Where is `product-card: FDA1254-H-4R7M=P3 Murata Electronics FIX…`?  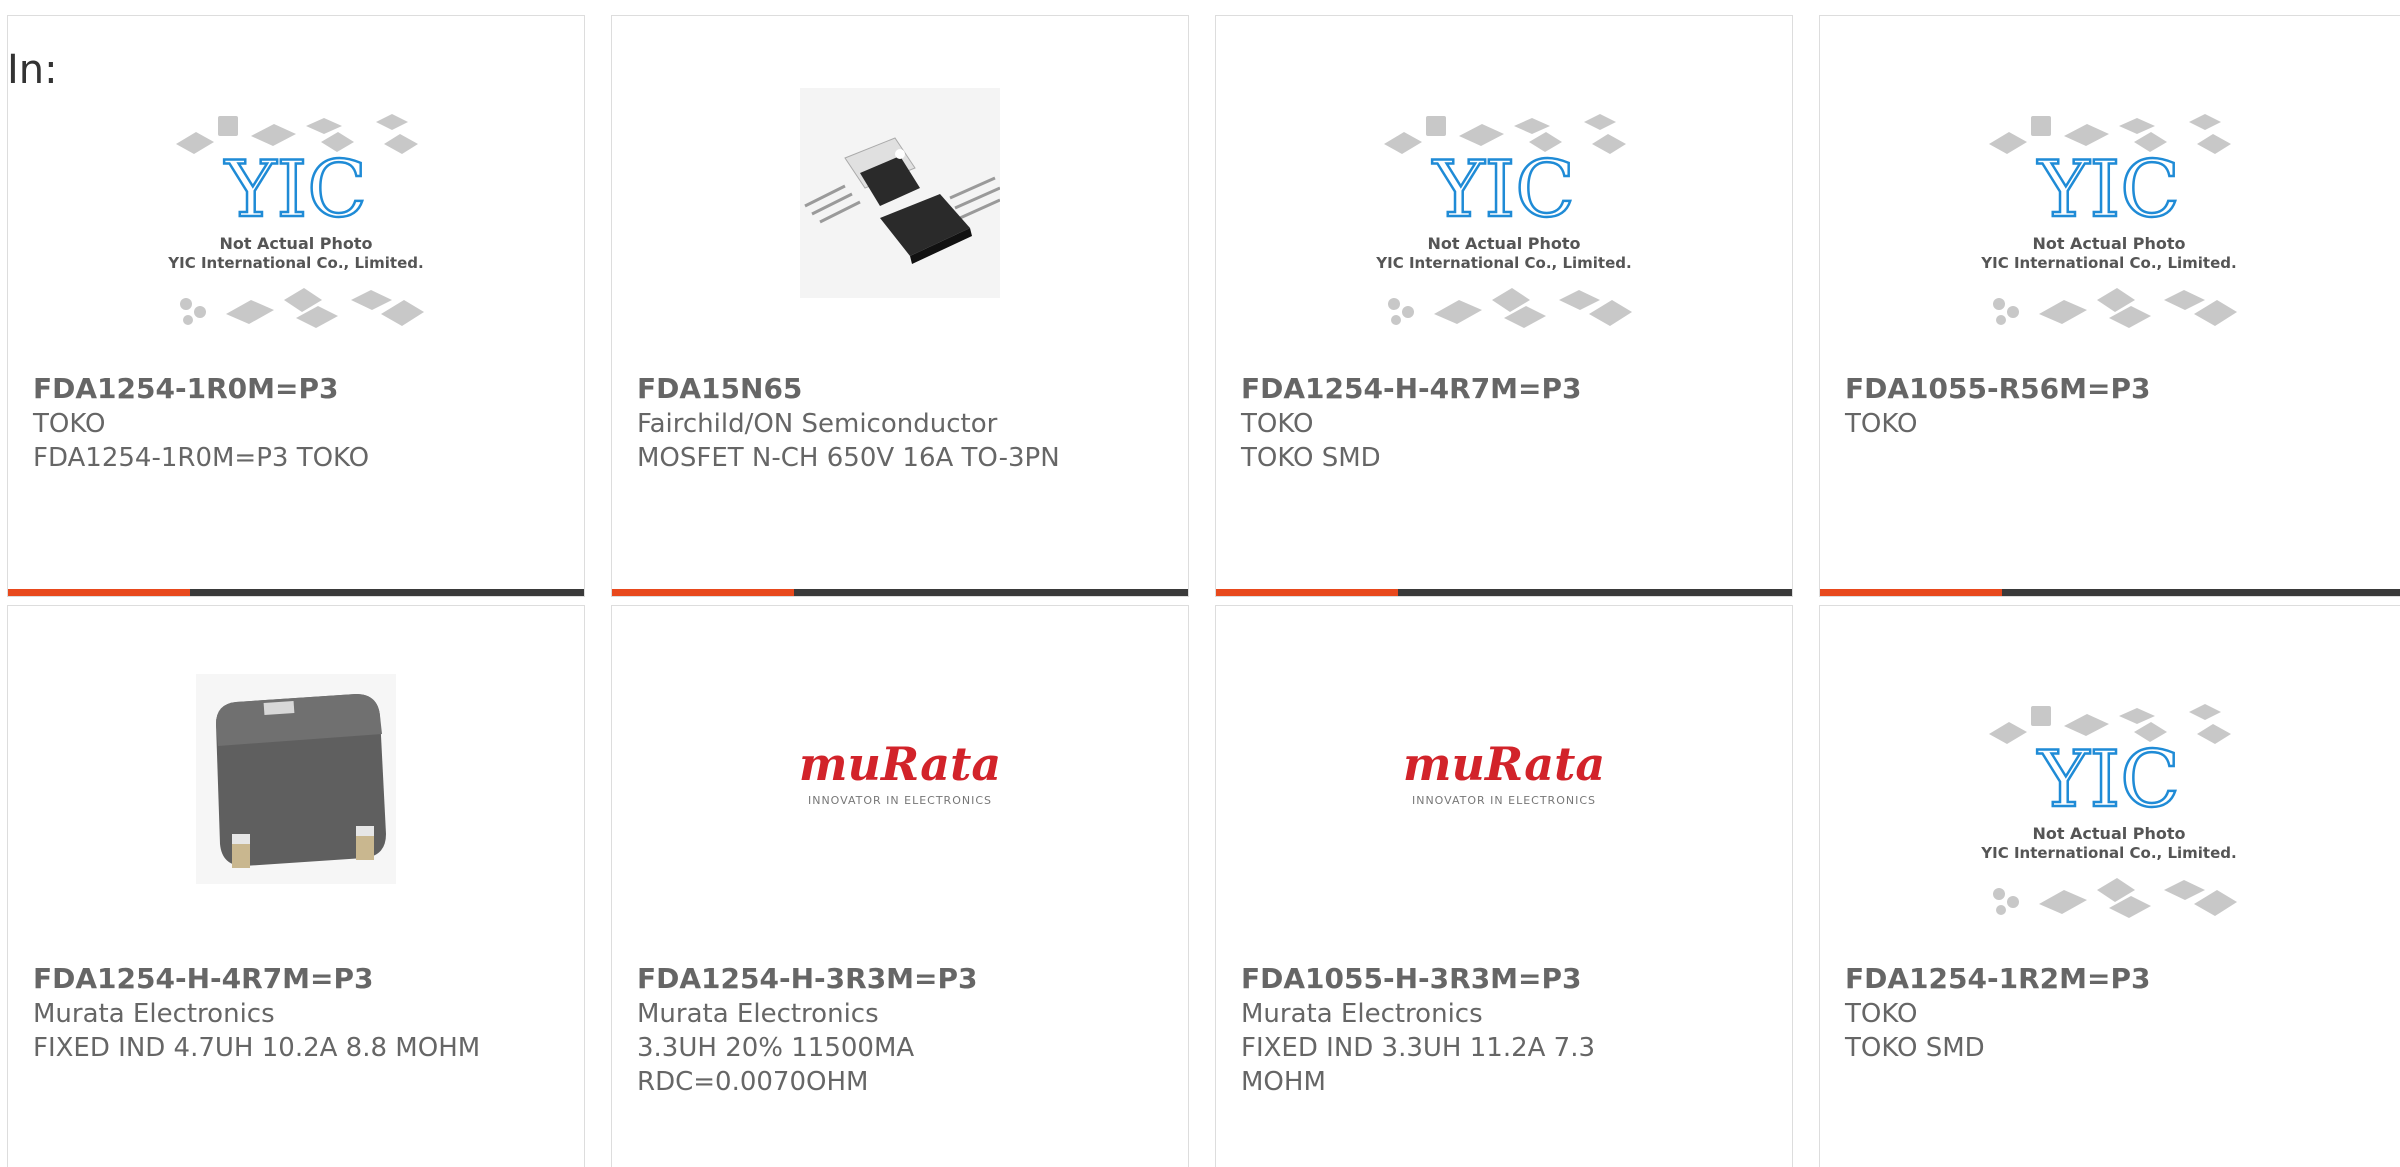 product-card: FDA1254-H-4R7M=P3 Murata Electronics FIX… is located at coordinates (296, 886).